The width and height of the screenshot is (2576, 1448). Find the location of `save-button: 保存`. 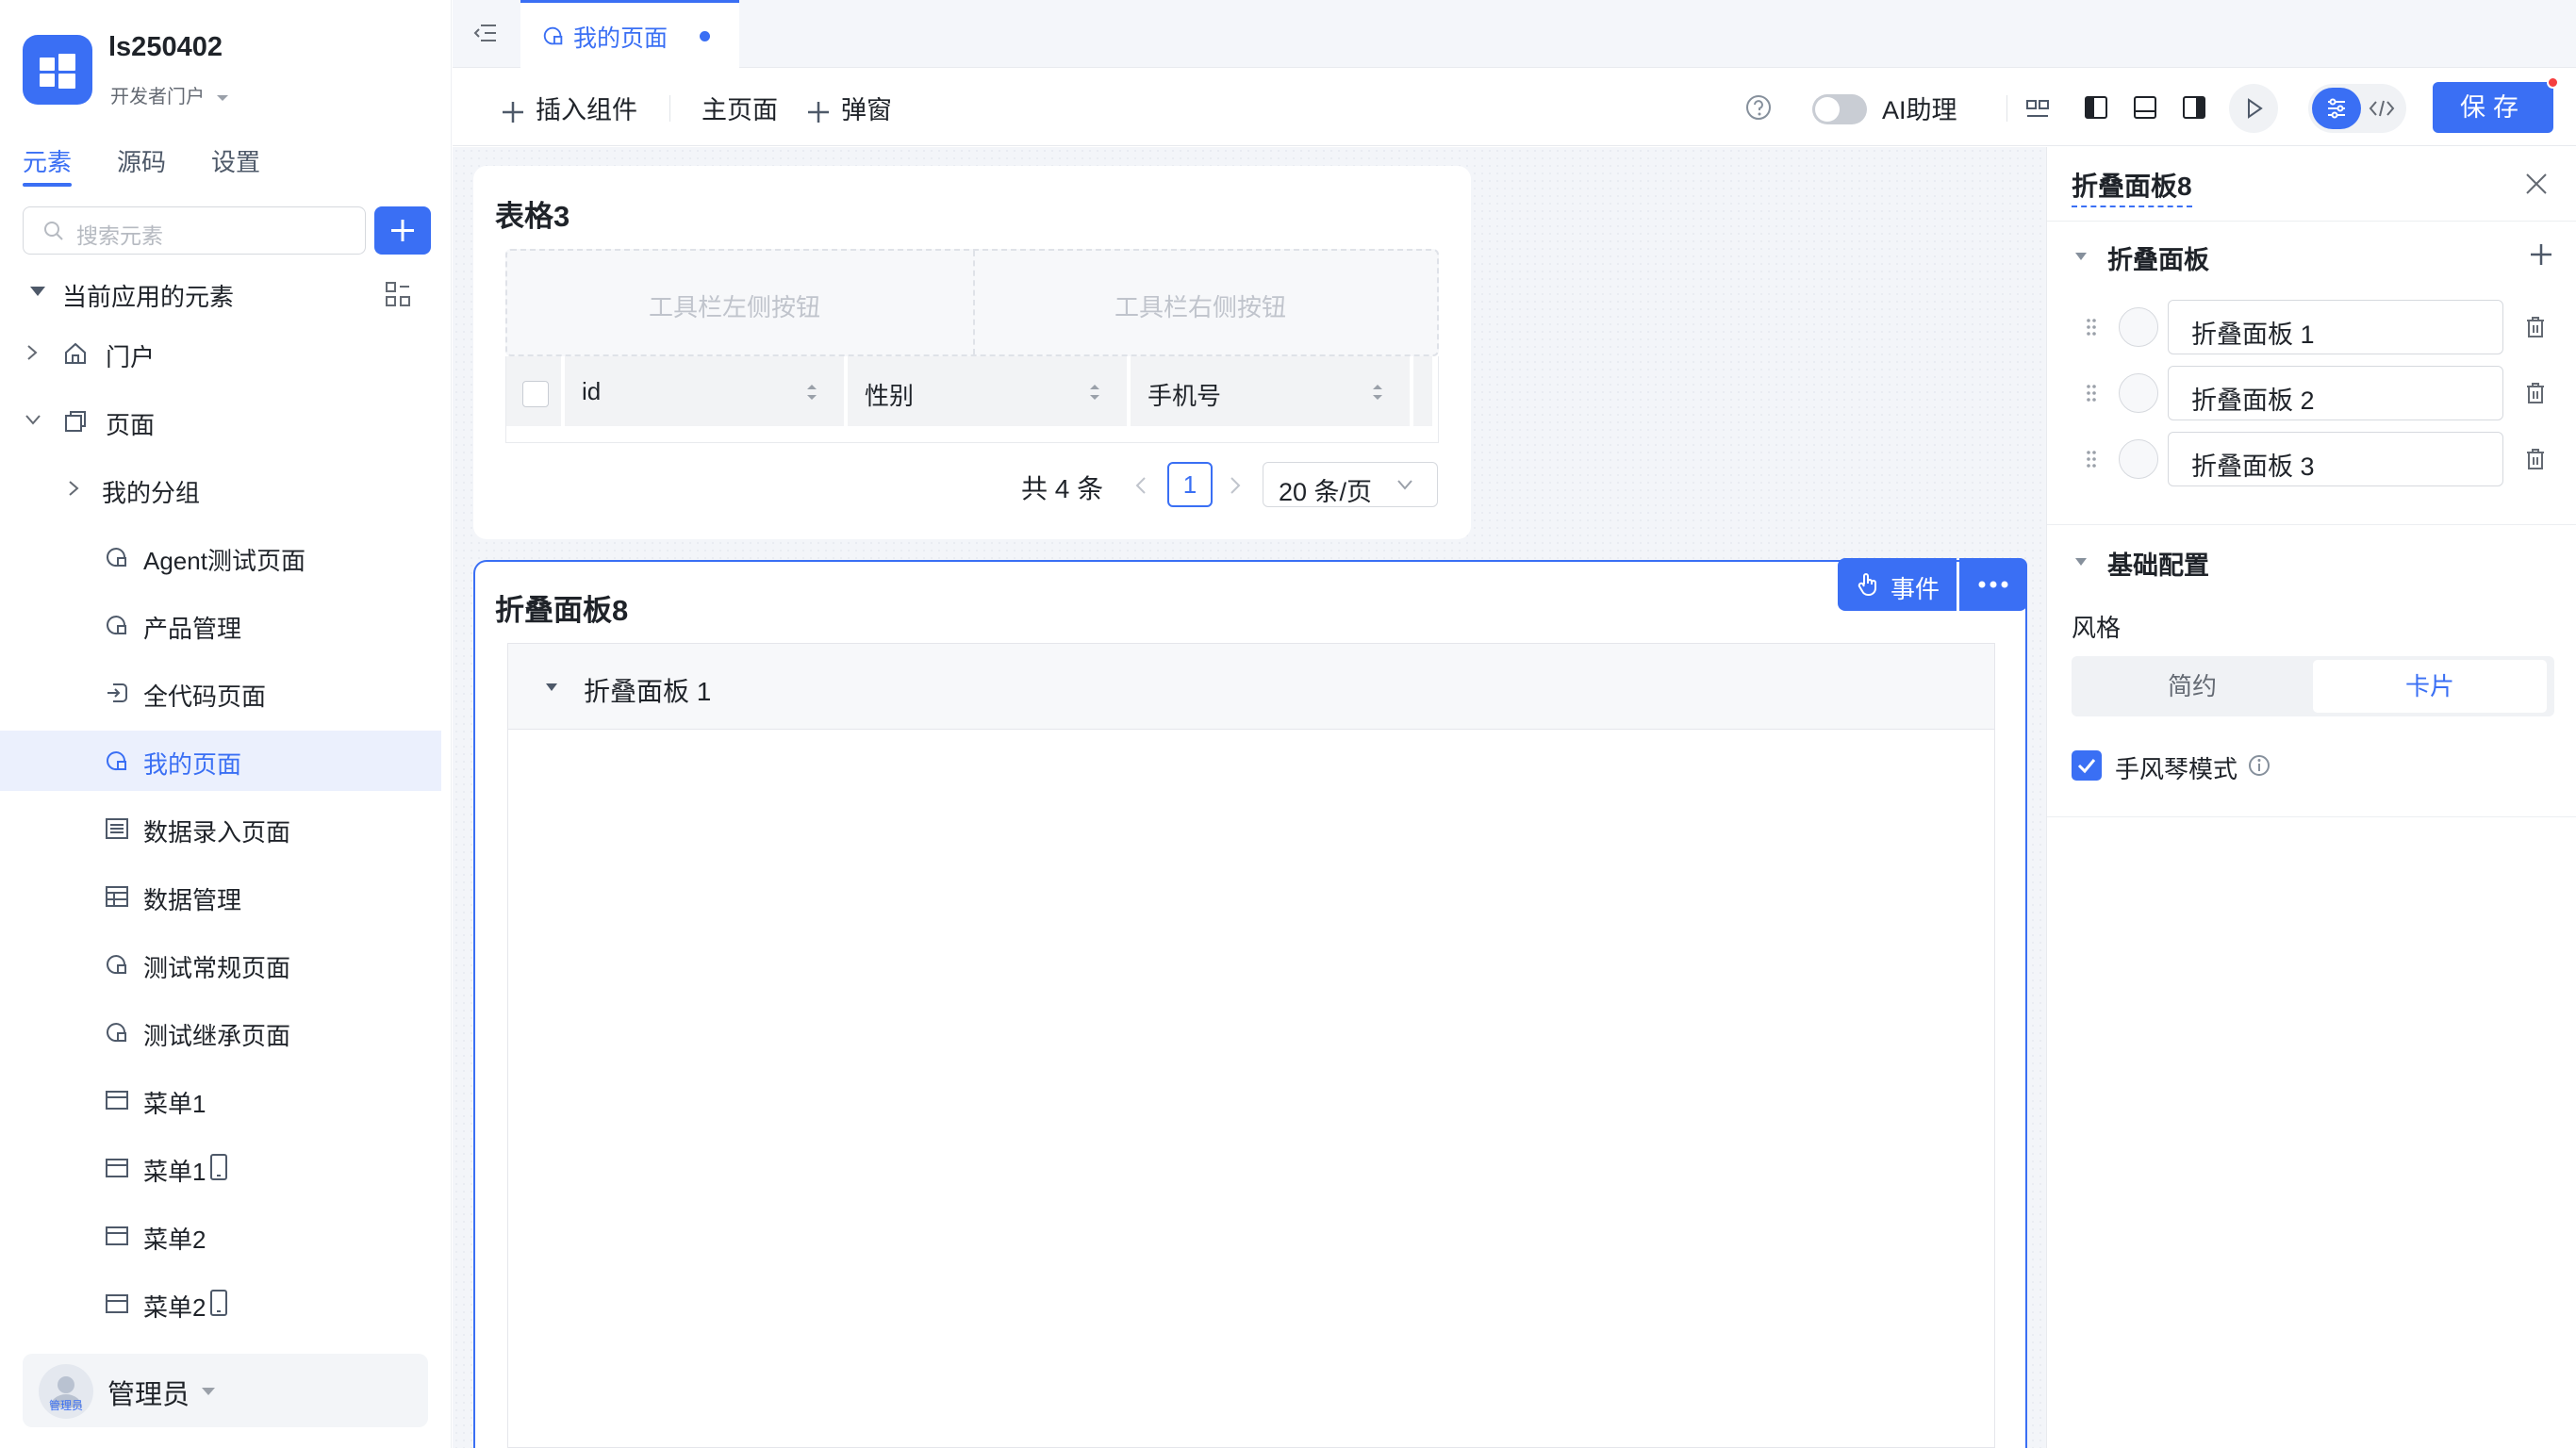

save-button: 保存 is located at coordinates (2496, 104).